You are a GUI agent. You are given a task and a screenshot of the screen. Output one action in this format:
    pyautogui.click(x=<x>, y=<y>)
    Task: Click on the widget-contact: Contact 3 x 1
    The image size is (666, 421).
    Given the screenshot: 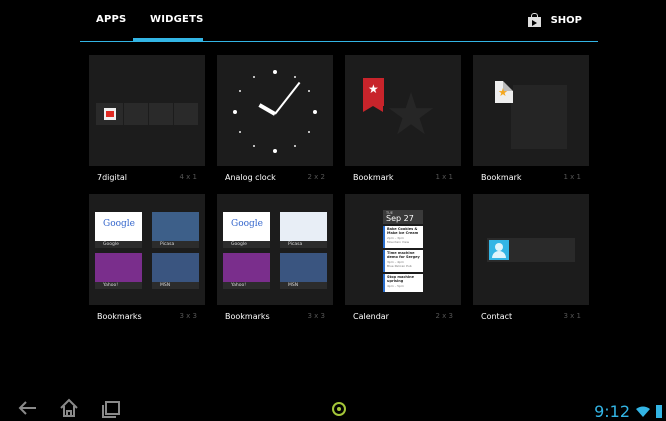 What is the action you would take?
    pyautogui.click(x=531, y=257)
    